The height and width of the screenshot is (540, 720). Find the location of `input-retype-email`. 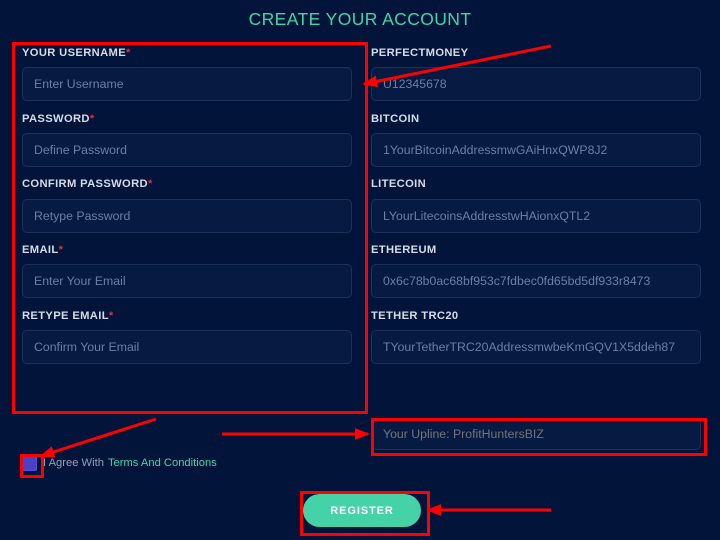

input-retype-email is located at coordinates (187, 347).